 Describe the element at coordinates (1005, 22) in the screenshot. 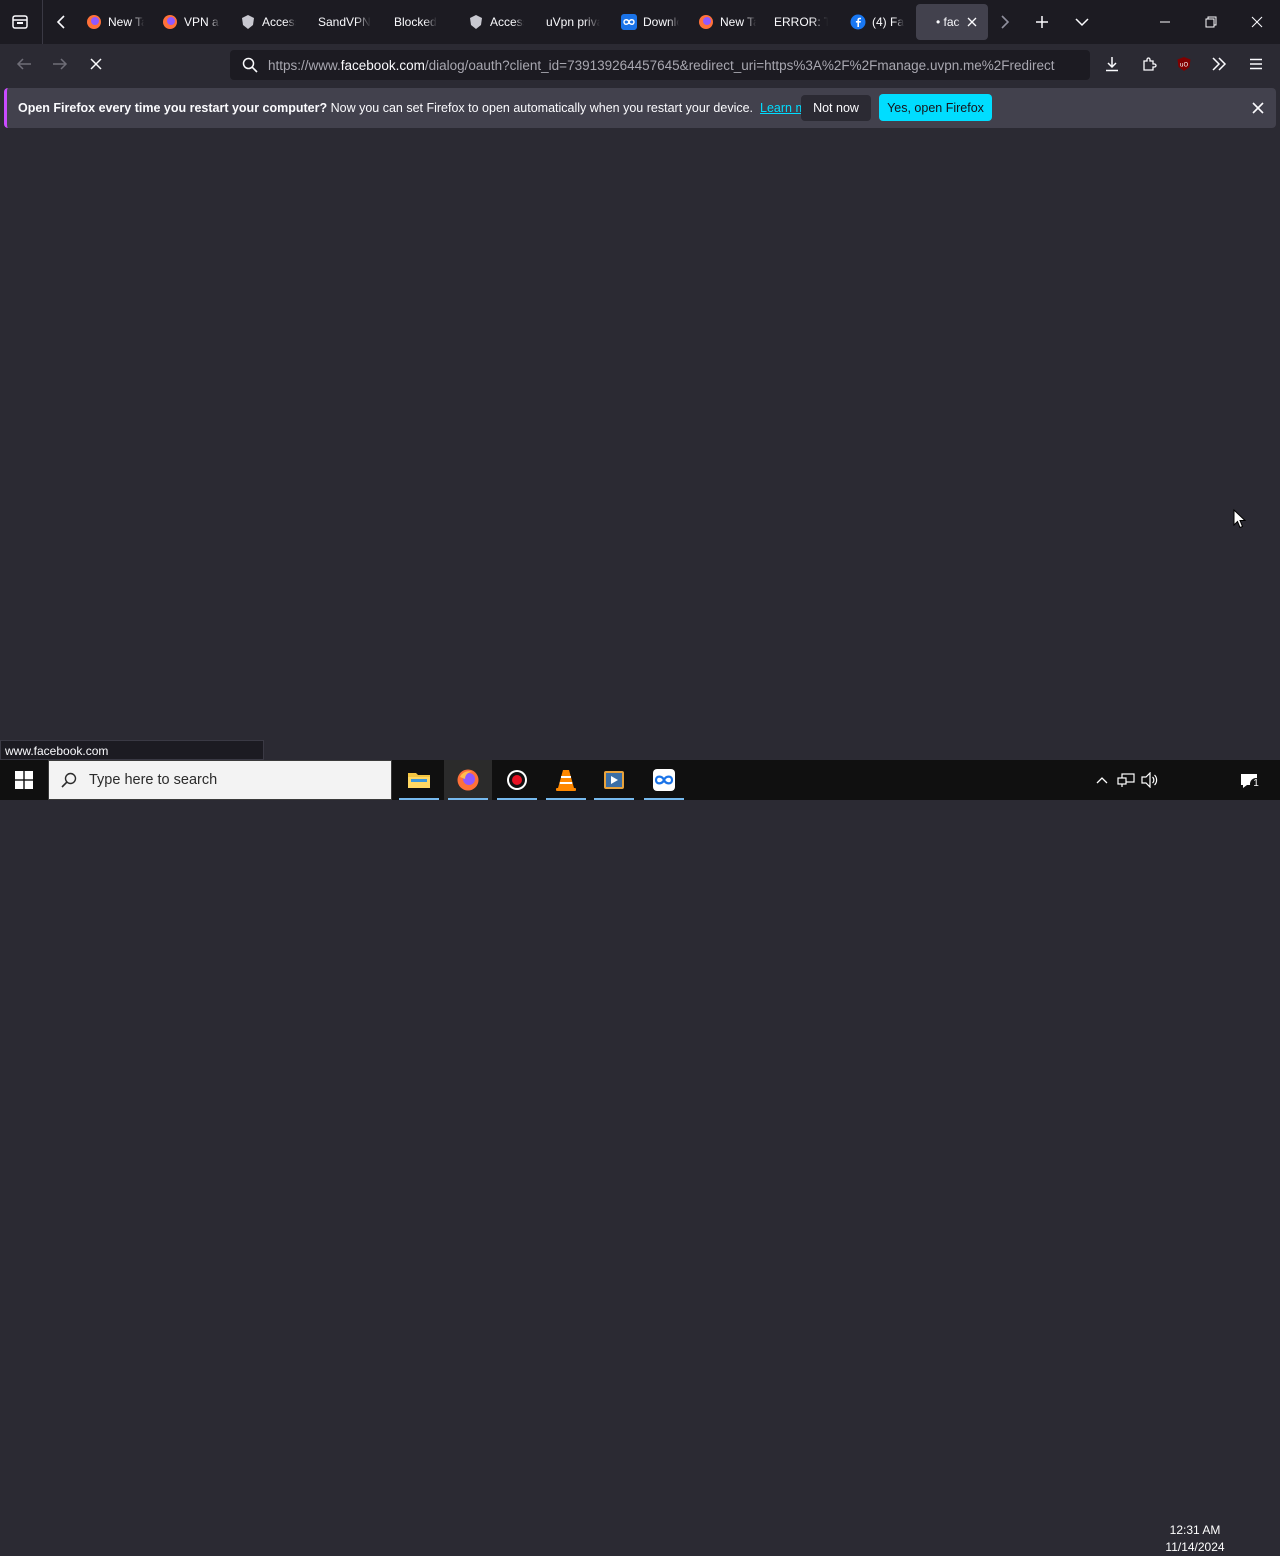

I see `scroll-tabs-right-icon` at that location.